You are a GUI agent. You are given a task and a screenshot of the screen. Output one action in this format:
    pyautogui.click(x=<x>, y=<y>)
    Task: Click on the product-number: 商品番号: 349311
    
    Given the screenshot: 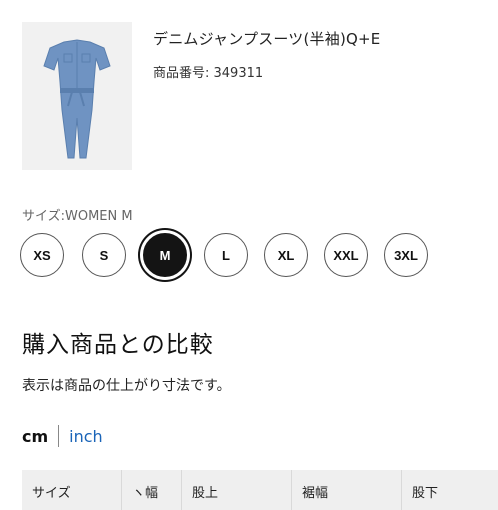 What is the action you would take?
    pyautogui.click(x=208, y=73)
    